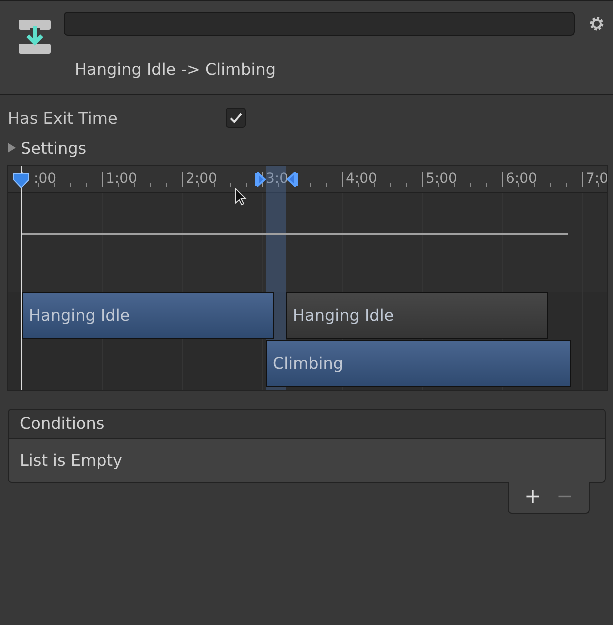  I want to click on settings-foldout: Settings, so click(47, 148).